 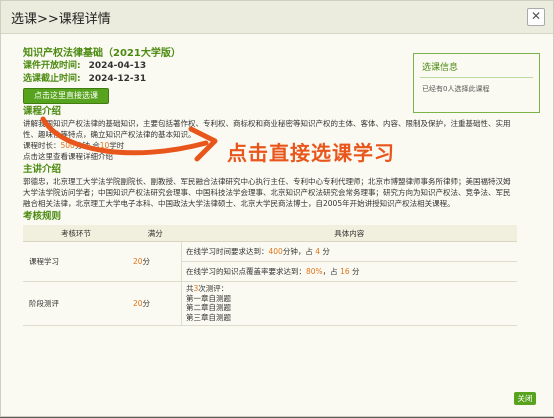 I want to click on annotation-callout: 点击直接选课学习, so click(x=311, y=153).